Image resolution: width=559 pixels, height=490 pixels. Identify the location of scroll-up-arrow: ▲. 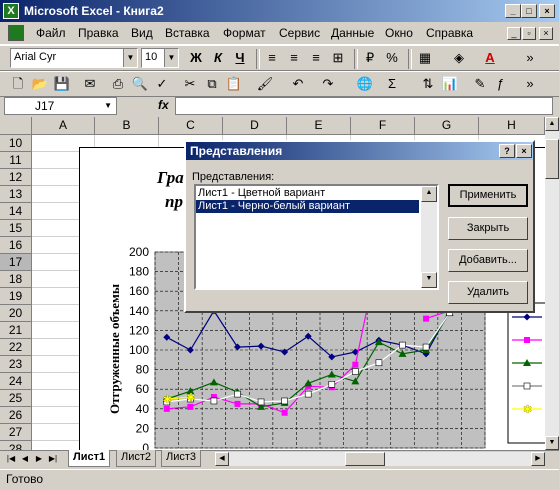
(429, 194).